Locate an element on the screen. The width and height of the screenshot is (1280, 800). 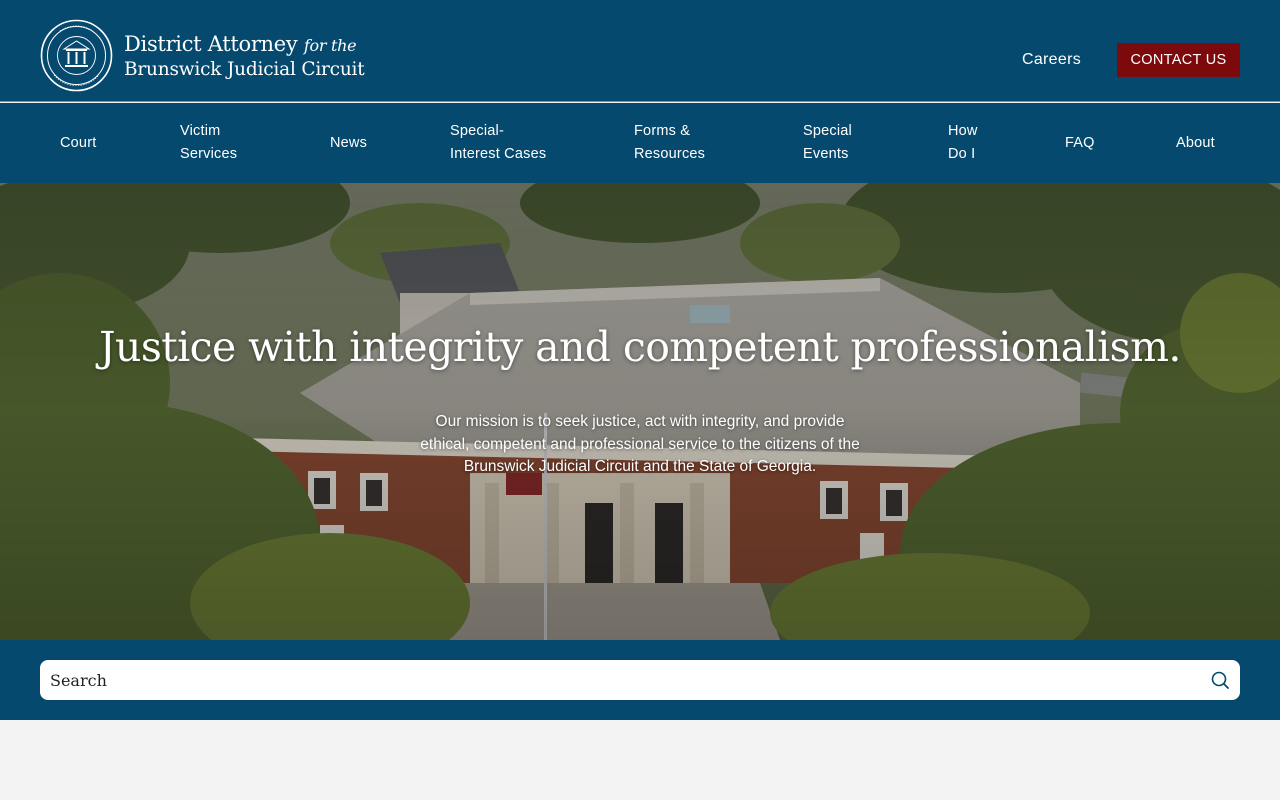
nav-item-faq: FAQ is located at coordinates (1080, 143).